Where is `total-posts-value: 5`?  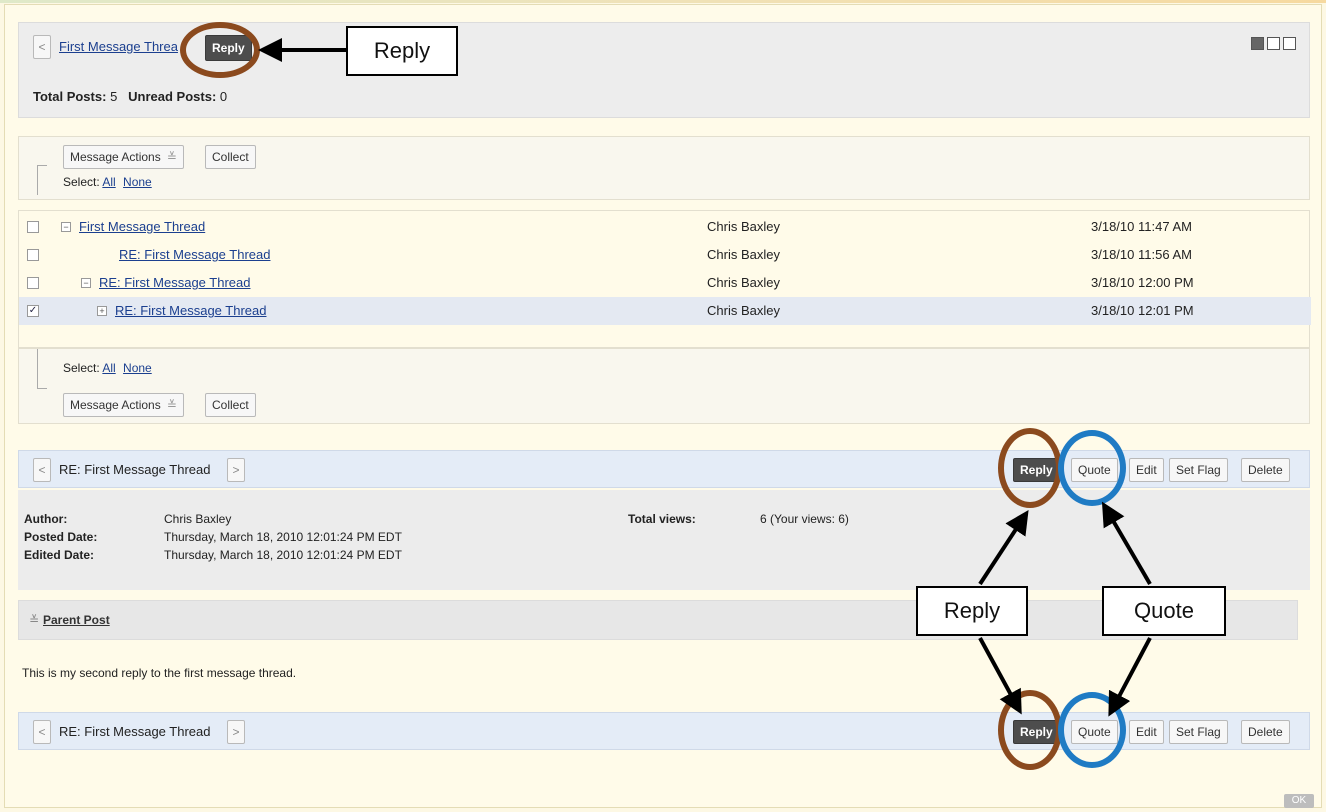
total-posts-value: 5 is located at coordinates (114, 96).